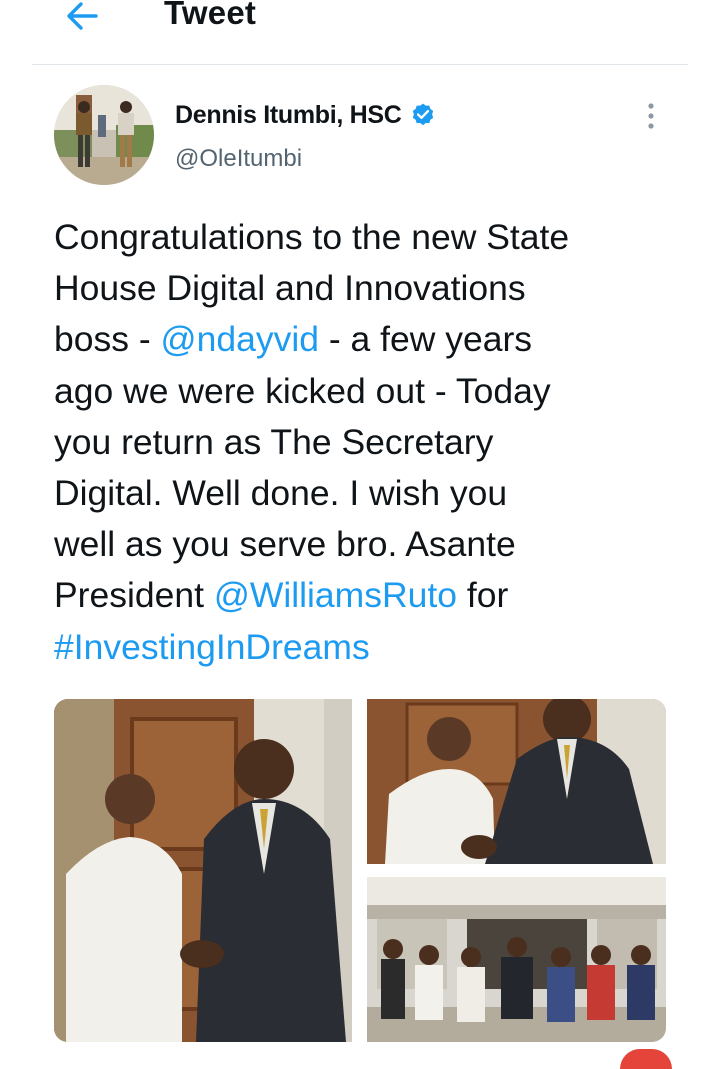 Image resolution: width=720 pixels, height=1069 pixels. Describe the element at coordinates (288, 115) in the screenshot. I see `author-name: Dennis Itumbi, HSC` at that location.